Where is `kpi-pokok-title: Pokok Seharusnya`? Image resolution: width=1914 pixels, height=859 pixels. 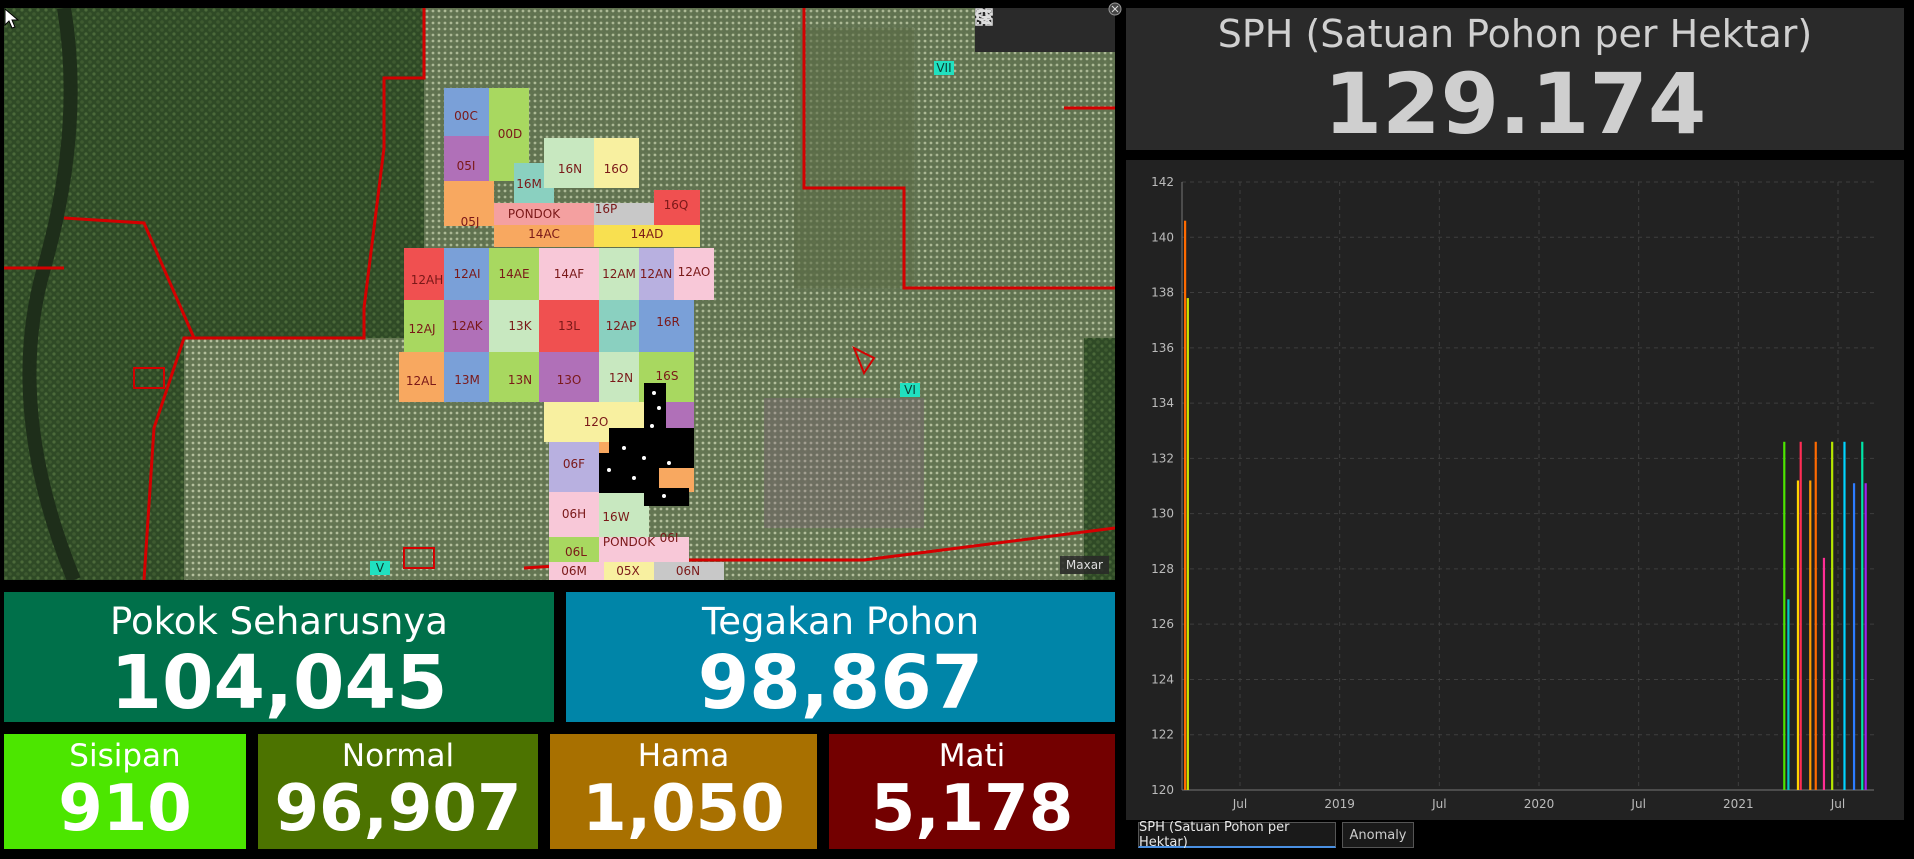
kpi-pokok-title: Pokok Seharusnya is located at coordinates (279, 621).